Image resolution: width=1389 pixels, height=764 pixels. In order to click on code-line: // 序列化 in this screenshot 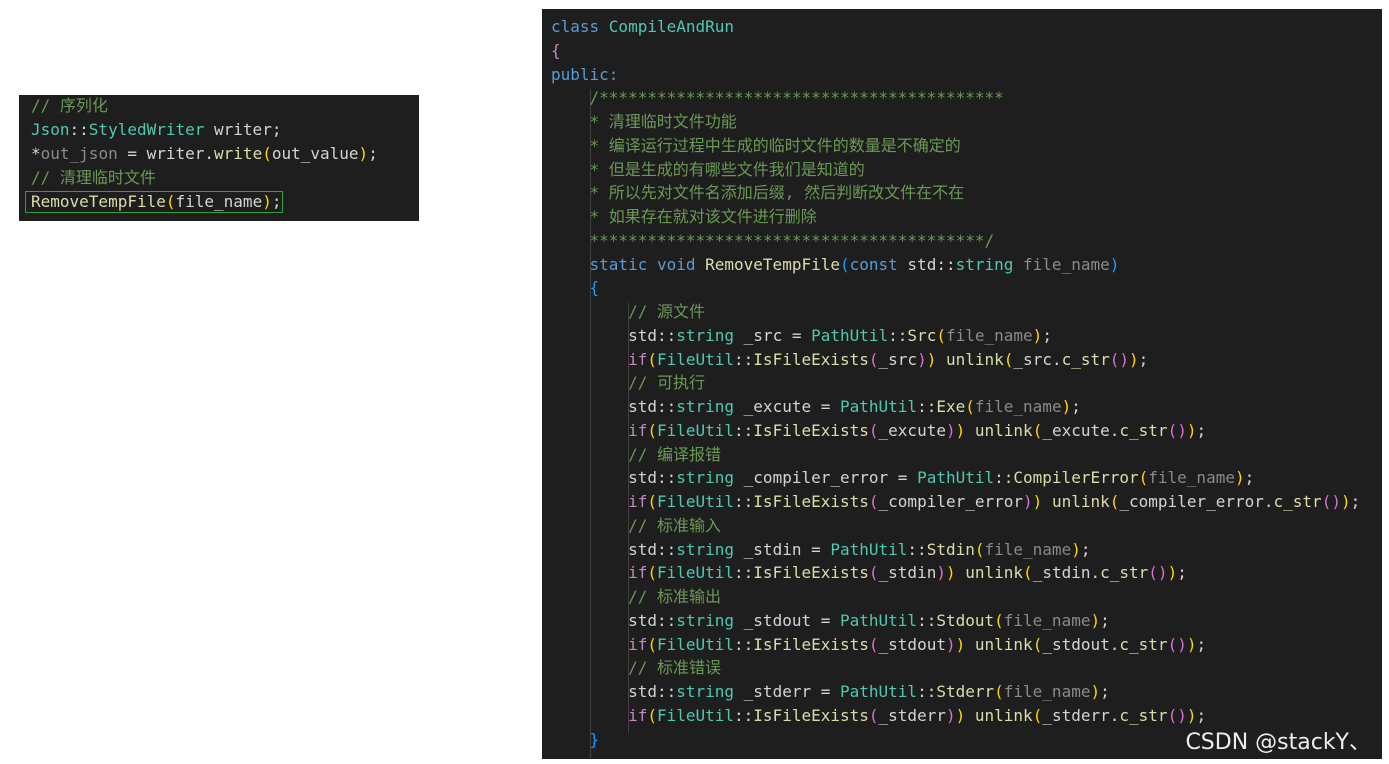, I will do `click(69, 106)`.